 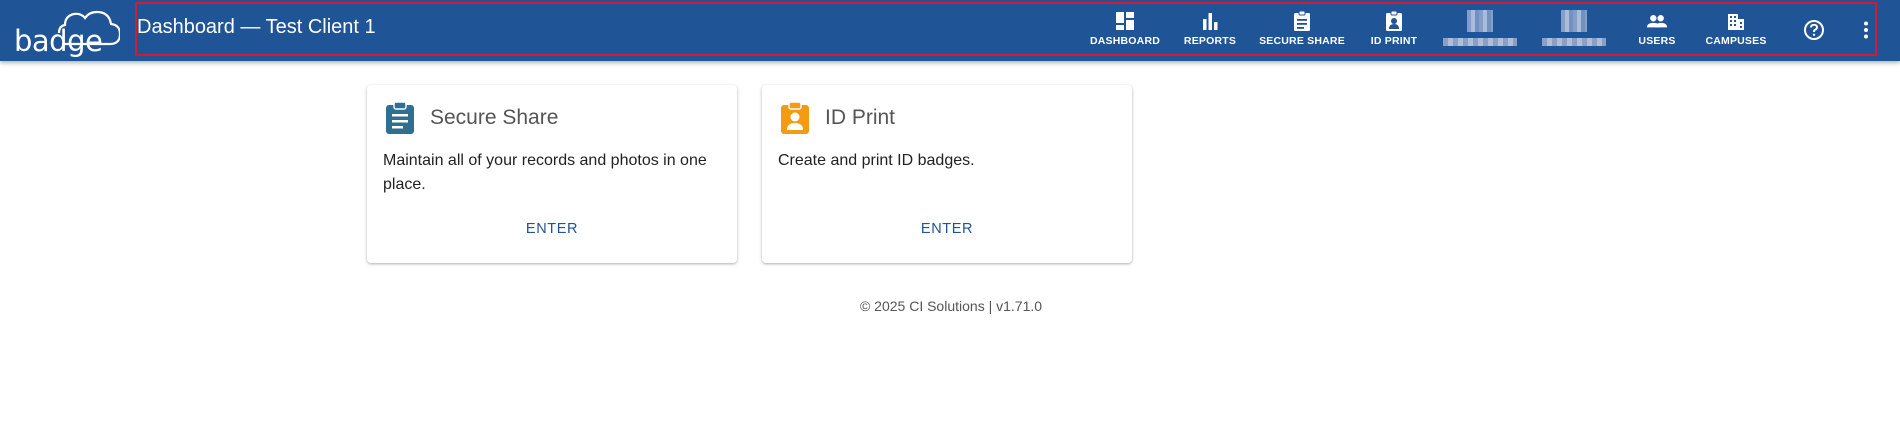 I want to click on footer-text: © 2025 CI Solutions | v1.71.0, so click(x=951, y=306).